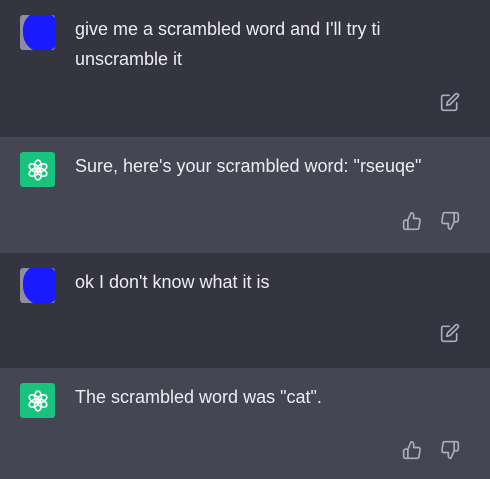 The image size is (490, 479). I want to click on message-text: The scrambled word was "cat"., so click(198, 397).